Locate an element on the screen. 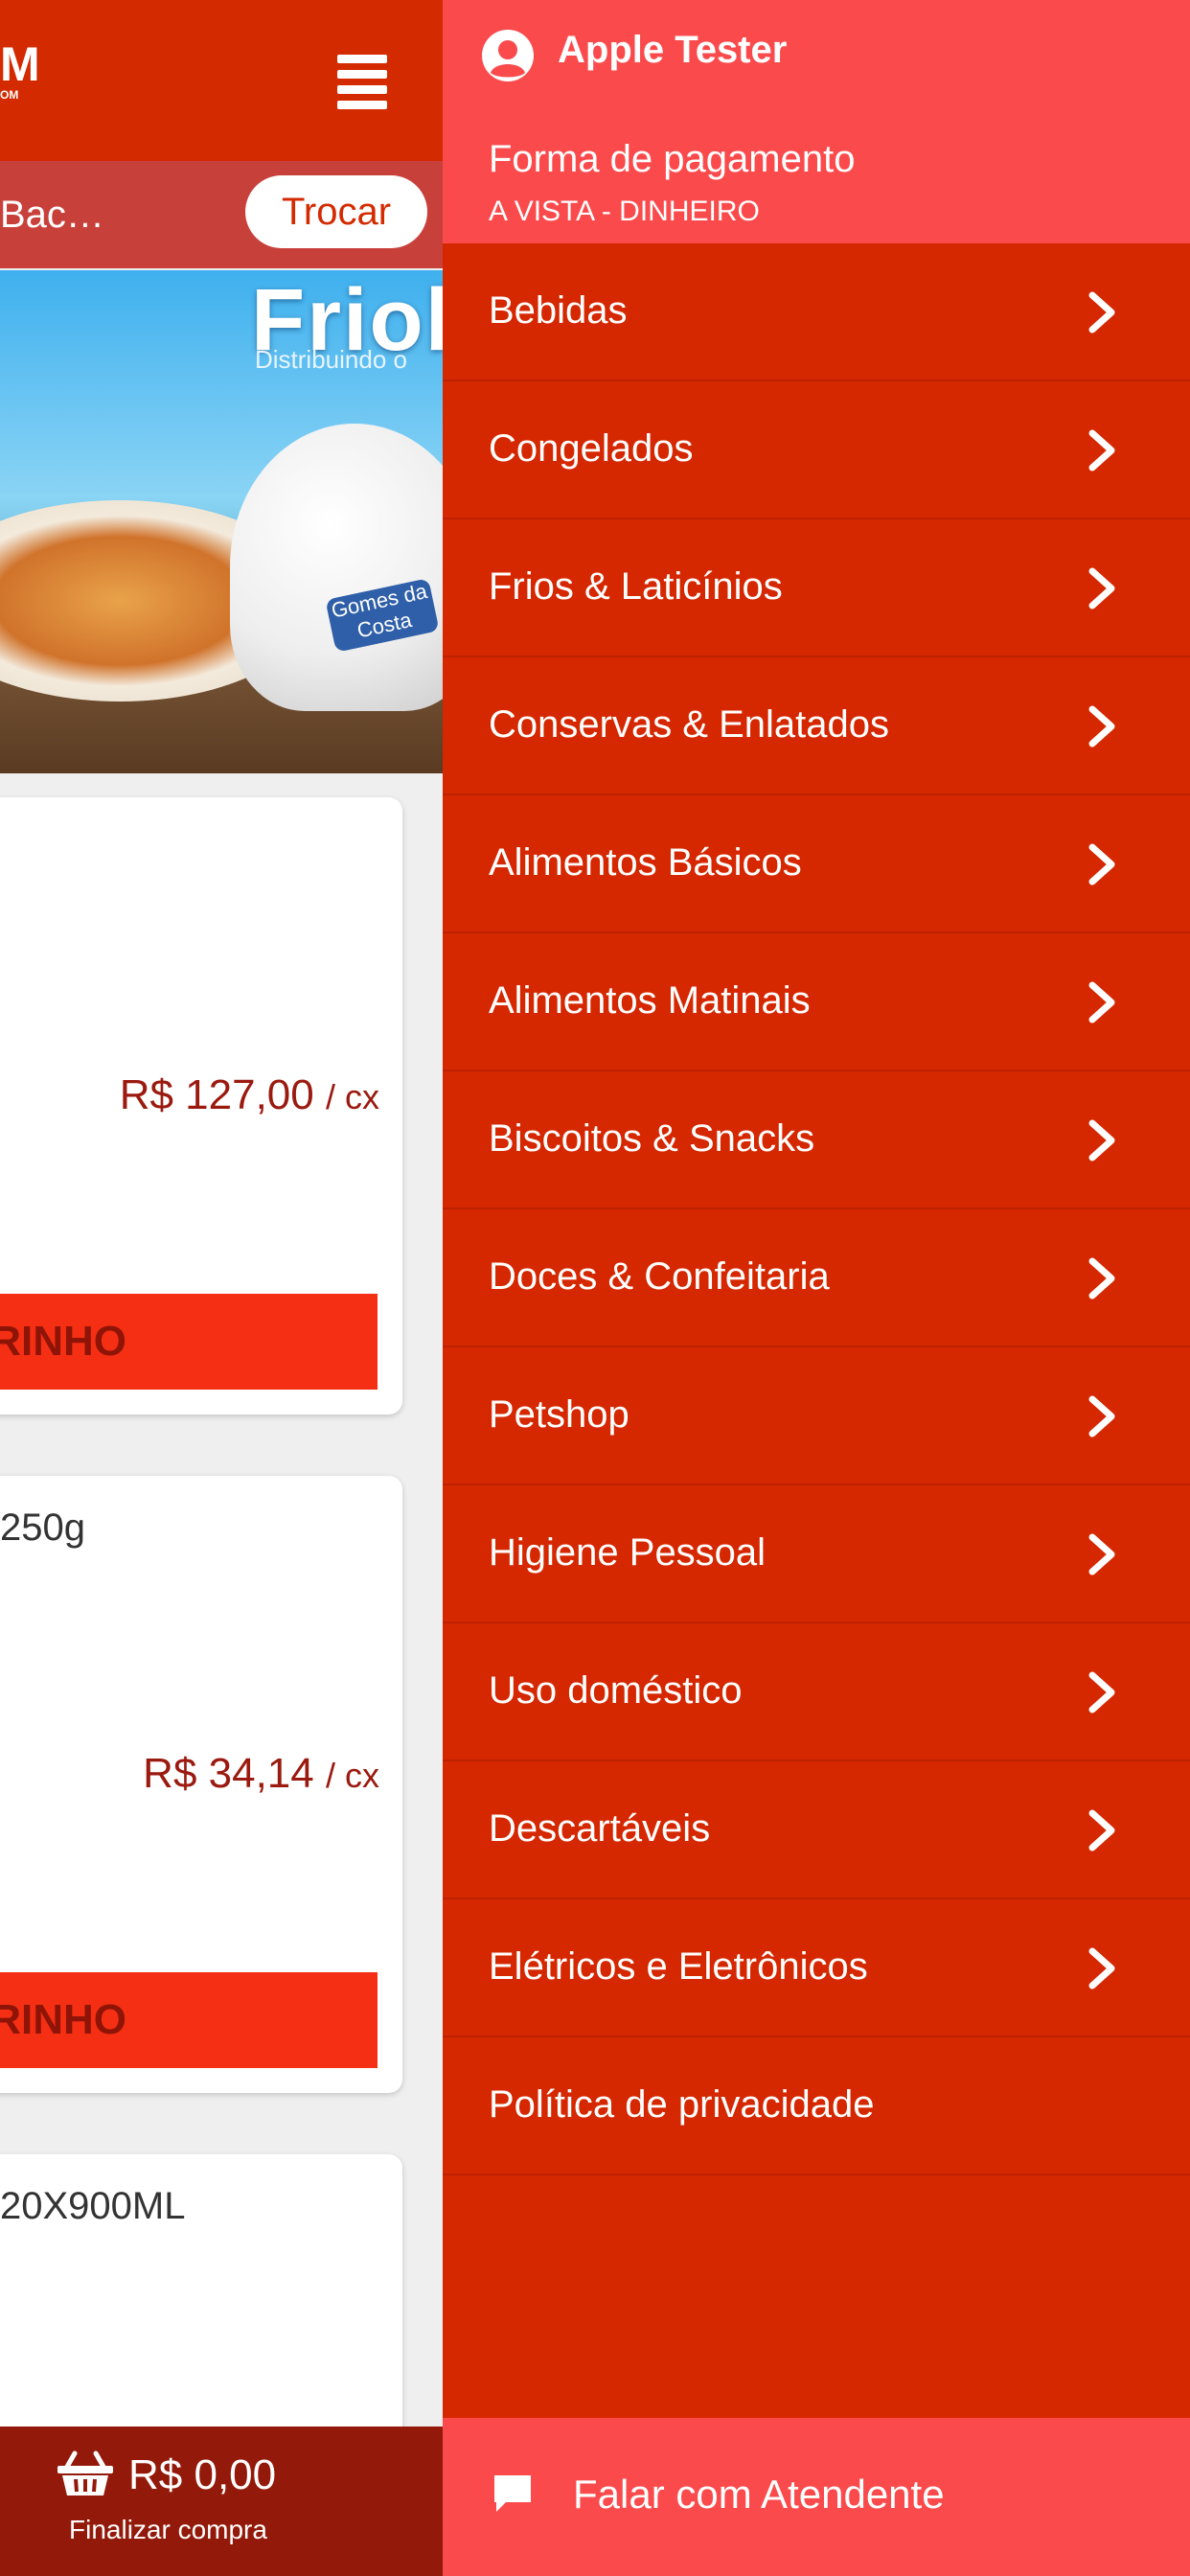  payment-method-value: A VISTA - DINHEIRO is located at coordinates (624, 211).